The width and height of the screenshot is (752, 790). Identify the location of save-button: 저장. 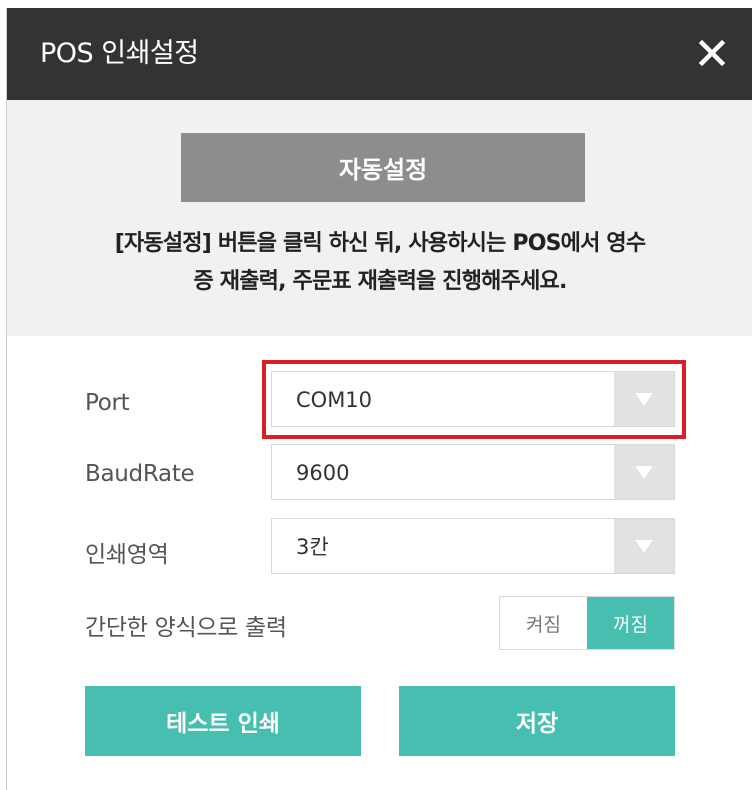
(537, 721).